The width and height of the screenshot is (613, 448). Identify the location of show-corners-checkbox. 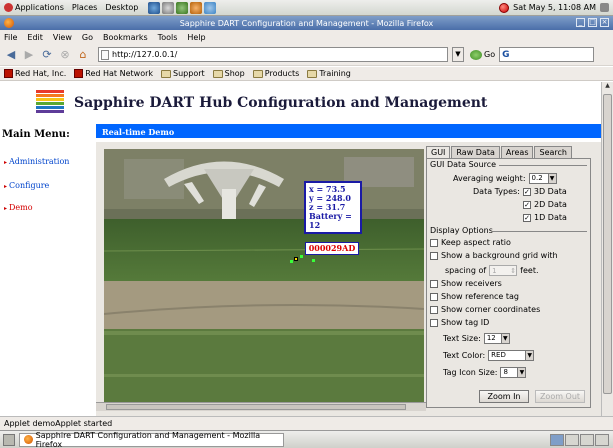
(434, 309).